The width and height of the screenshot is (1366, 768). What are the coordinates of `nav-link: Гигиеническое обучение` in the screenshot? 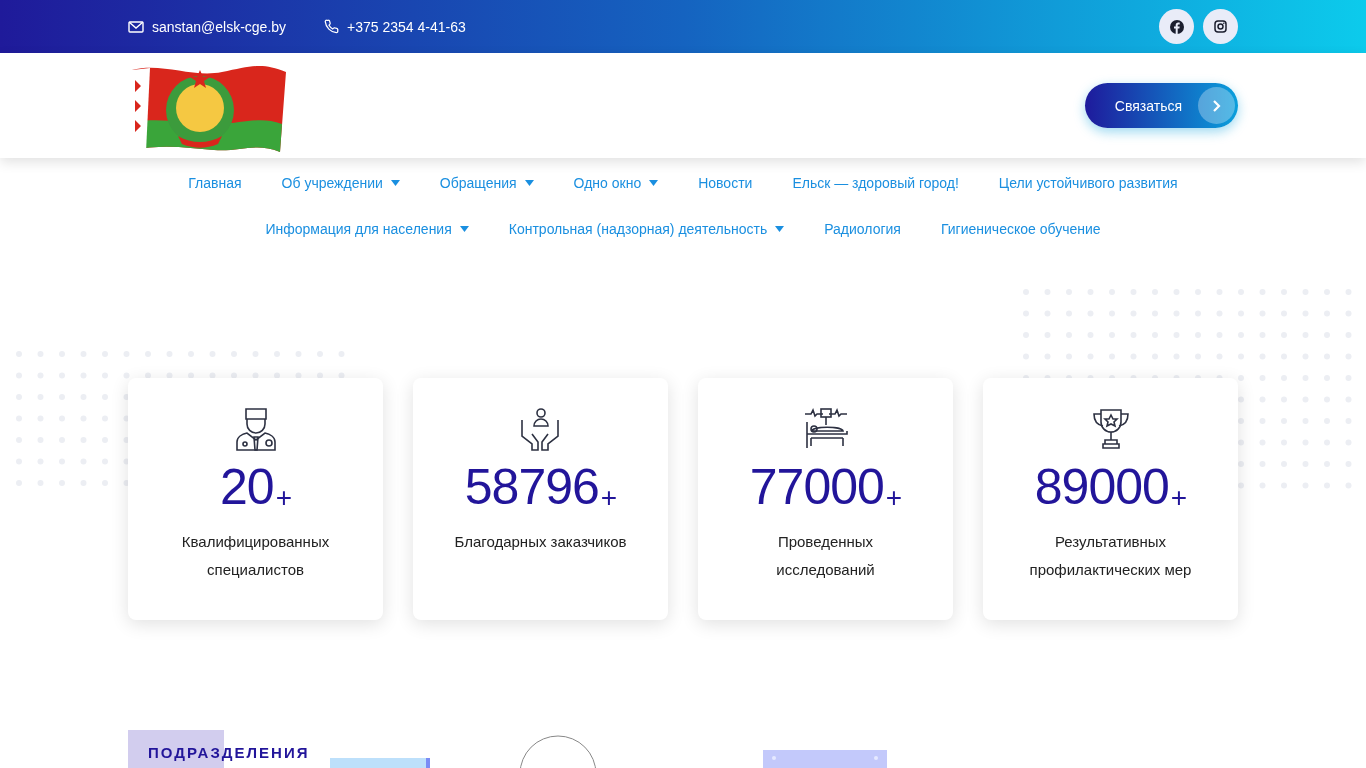 It's located at (1020, 229).